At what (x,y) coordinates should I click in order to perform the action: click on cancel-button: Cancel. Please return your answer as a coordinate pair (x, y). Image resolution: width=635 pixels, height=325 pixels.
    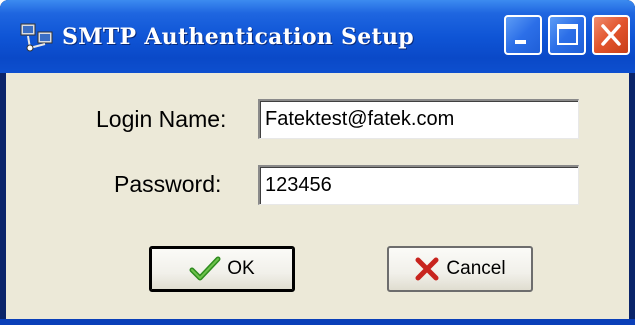
    Looking at the image, I should click on (460, 269).